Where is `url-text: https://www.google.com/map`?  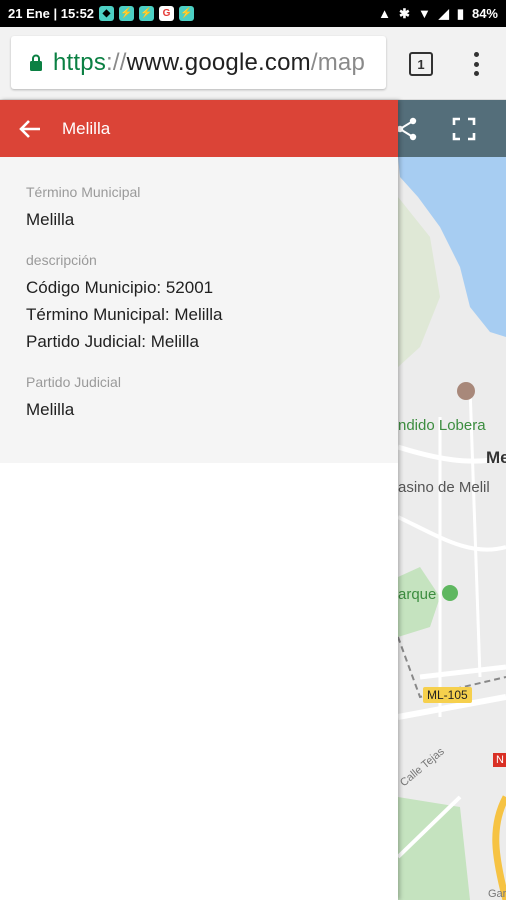 url-text: https://www.google.com/map is located at coordinates (209, 62).